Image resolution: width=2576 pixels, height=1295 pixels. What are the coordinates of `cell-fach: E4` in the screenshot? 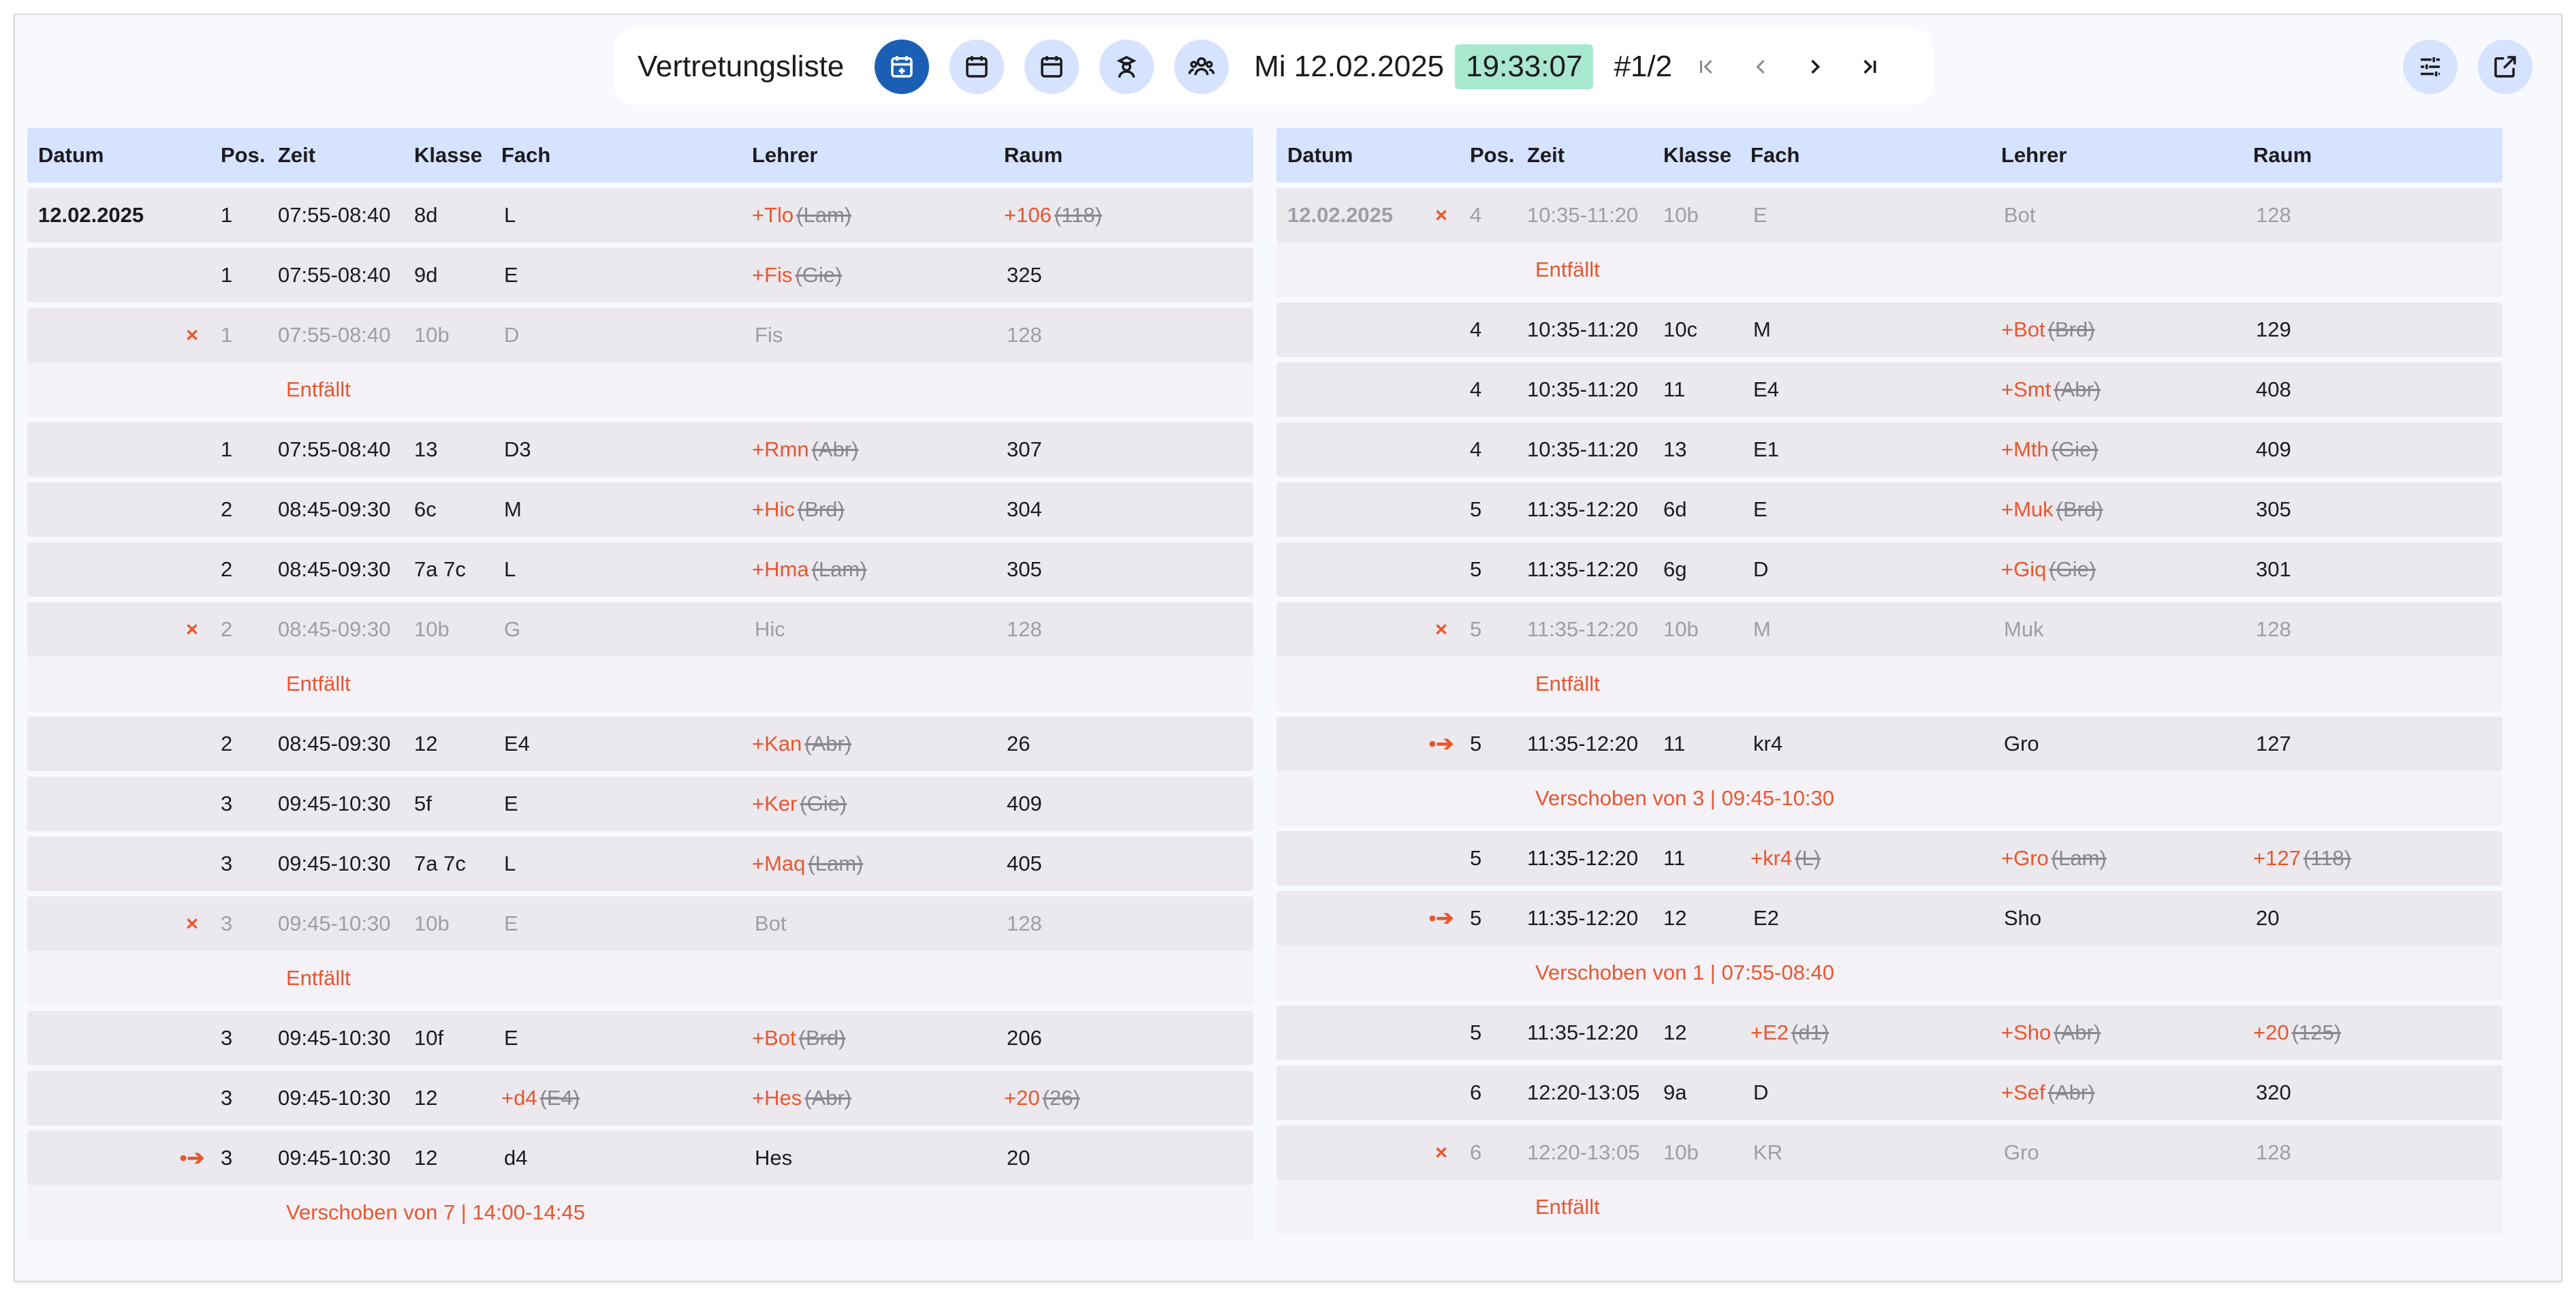 It's located at (1875, 389).